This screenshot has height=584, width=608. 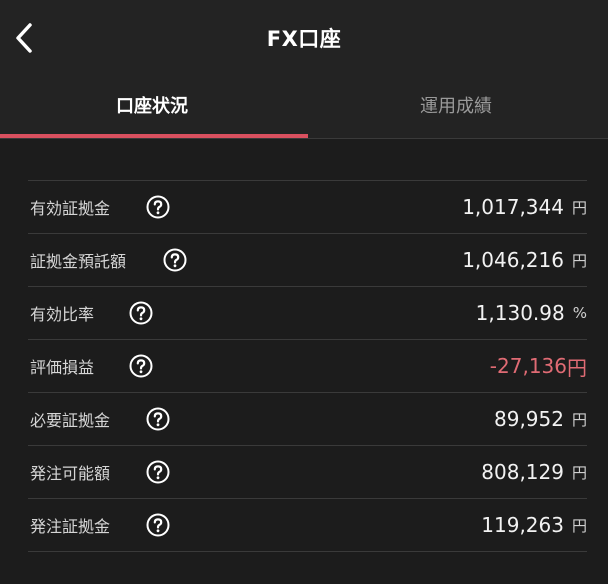 What do you see at coordinates (522, 472) in the screenshot?
I see `value-number: 808,129` at bounding box center [522, 472].